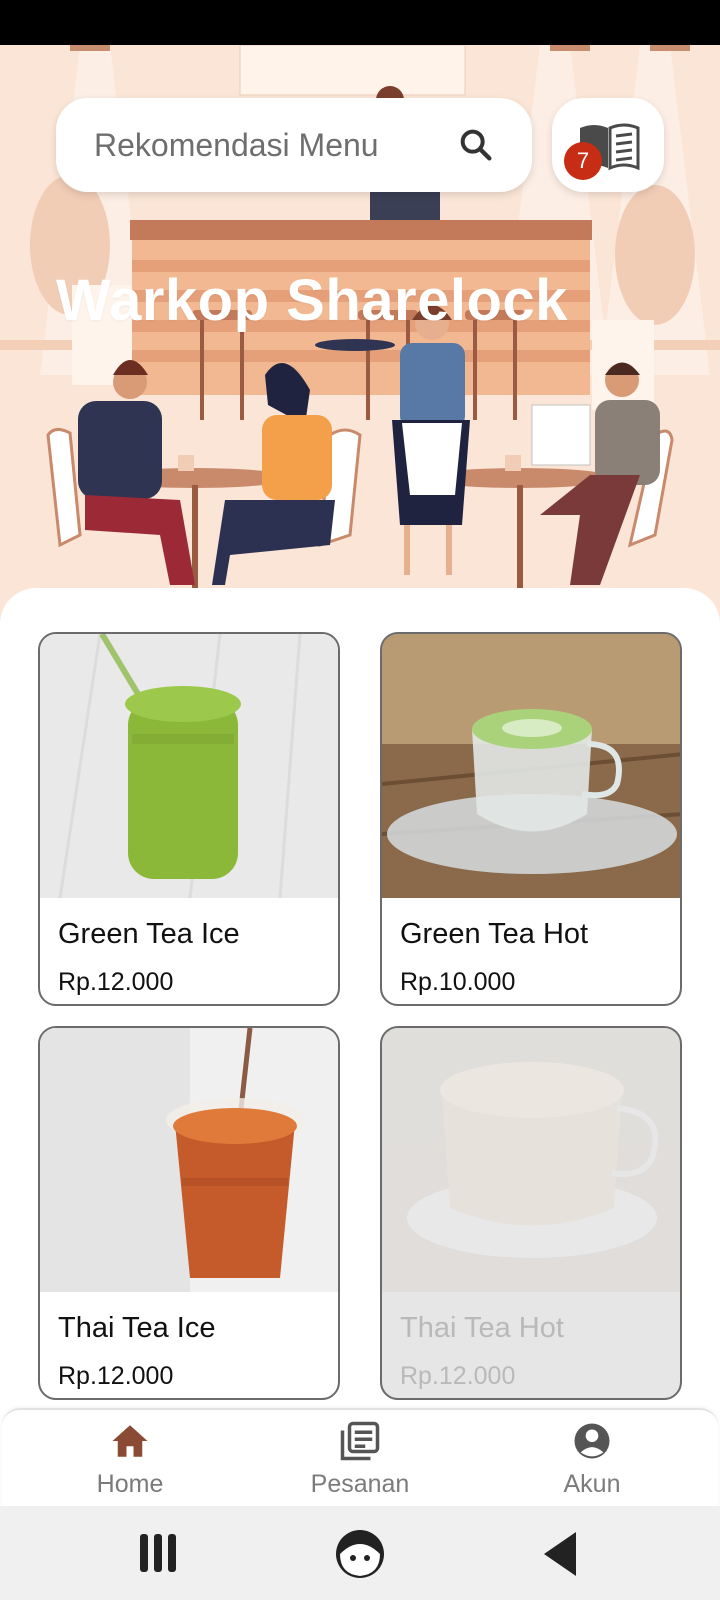 The image size is (720, 1600). I want to click on nav-pesanan: Pesanan, so click(360, 1463).